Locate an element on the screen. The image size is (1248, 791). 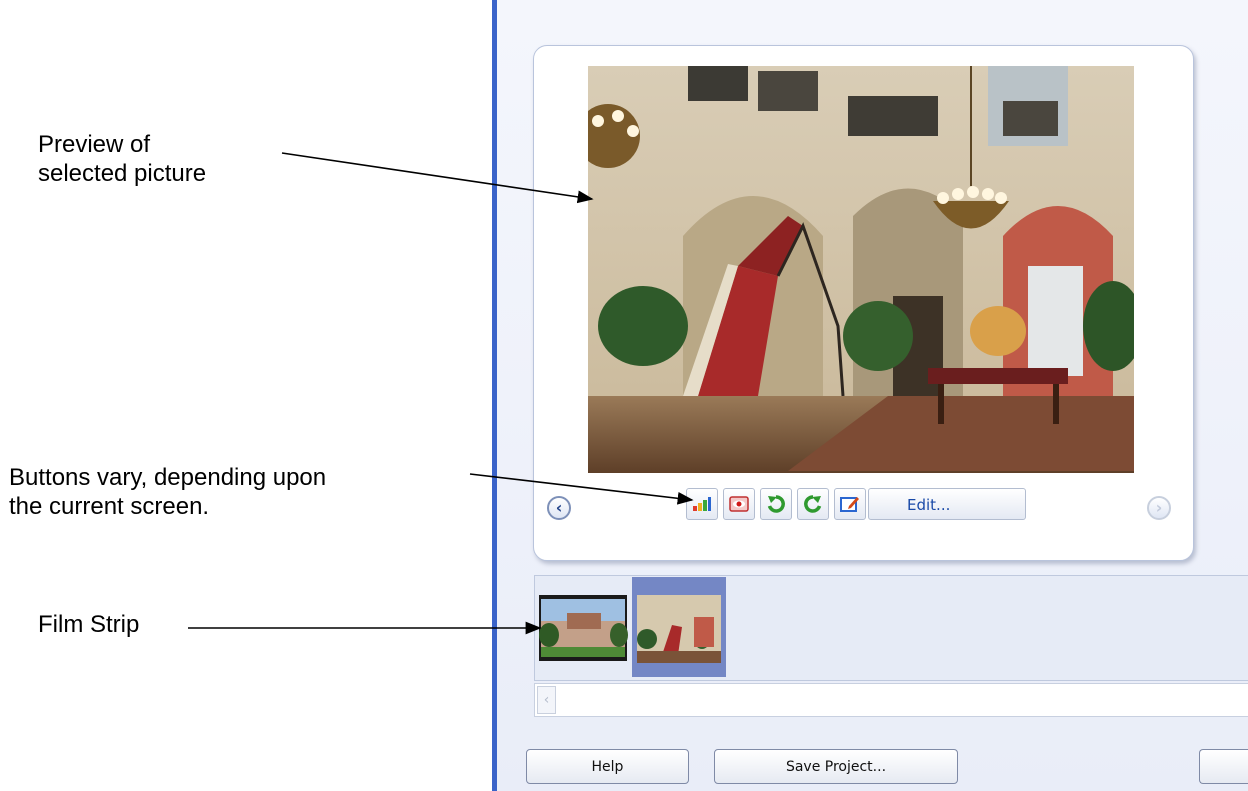
rotate-left-icon is located at coordinates (776, 504).